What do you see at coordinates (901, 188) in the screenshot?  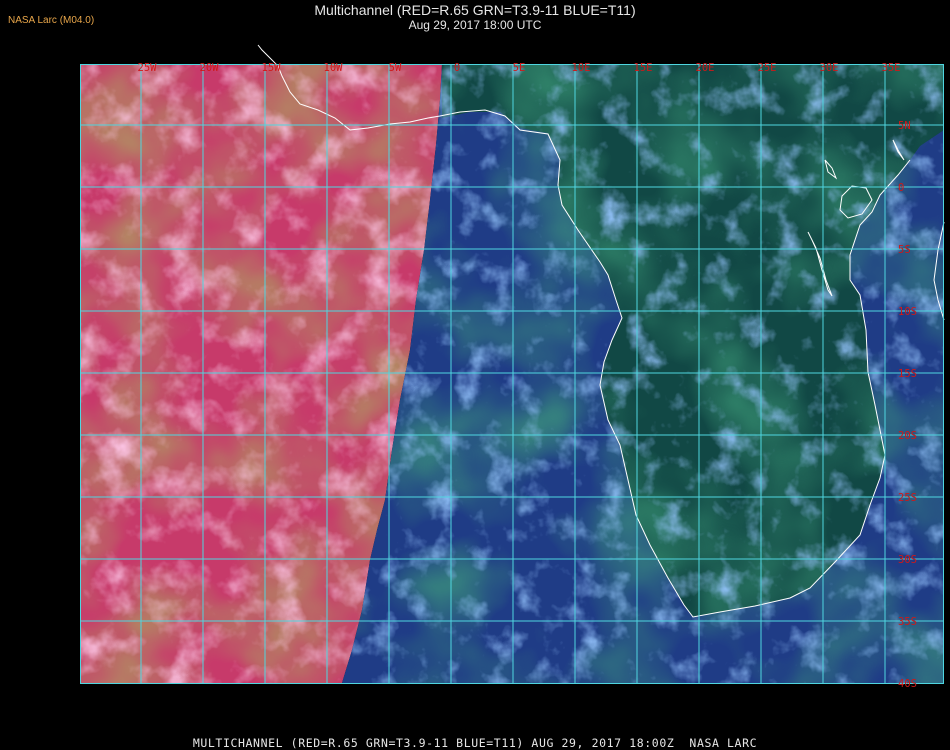 I see `latitude-label: 0` at bounding box center [901, 188].